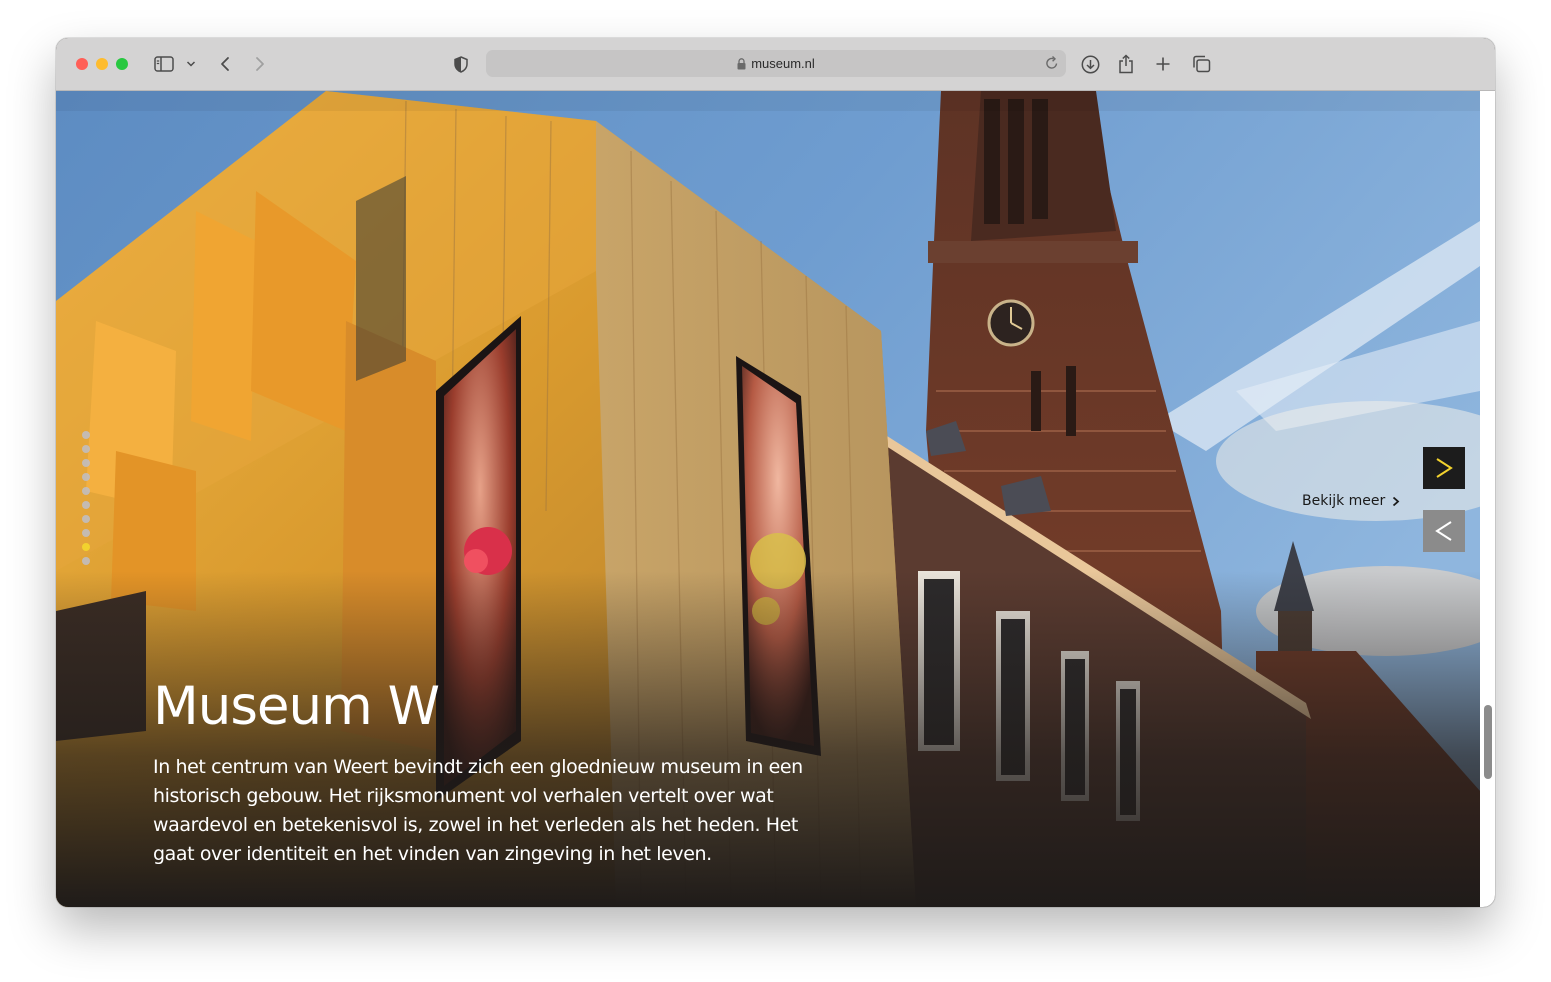 This screenshot has height=982, width=1551. Describe the element at coordinates (1163, 64) in the screenshot. I see `new-tab-icon` at that location.